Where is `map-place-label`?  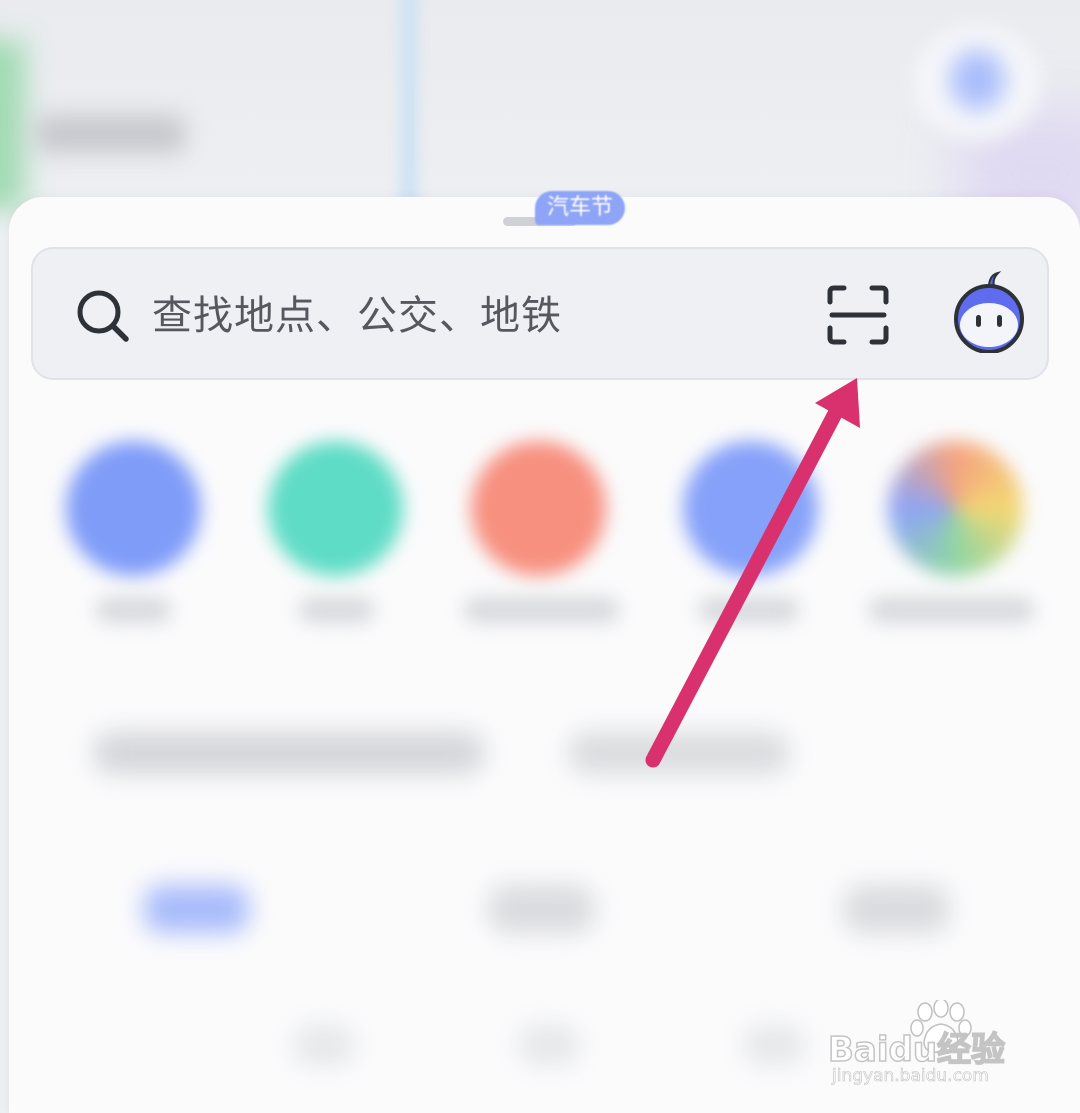
map-place-label is located at coordinates (110, 134).